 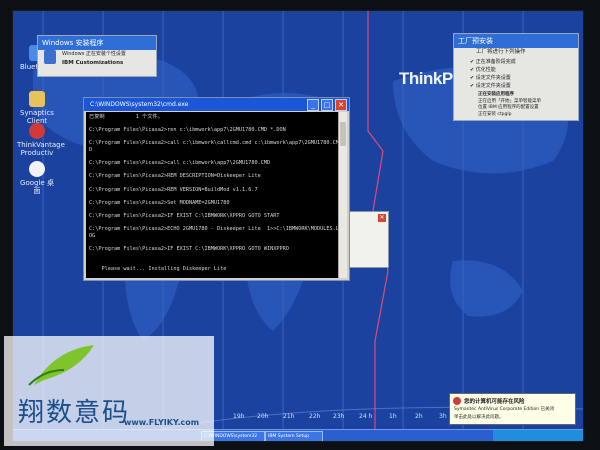 I want to click on timezone-label: 24 h, so click(x=366, y=416).